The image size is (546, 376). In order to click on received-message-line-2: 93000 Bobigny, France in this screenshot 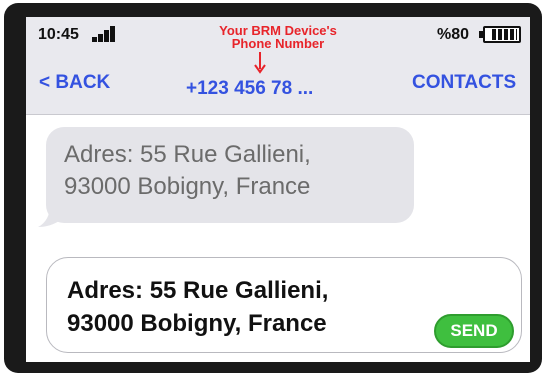, I will do `click(187, 186)`.